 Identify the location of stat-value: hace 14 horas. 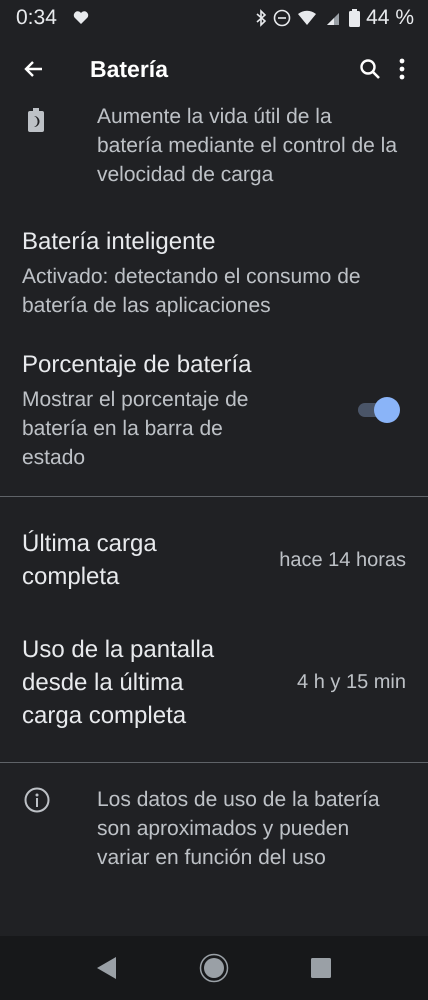
(342, 560).